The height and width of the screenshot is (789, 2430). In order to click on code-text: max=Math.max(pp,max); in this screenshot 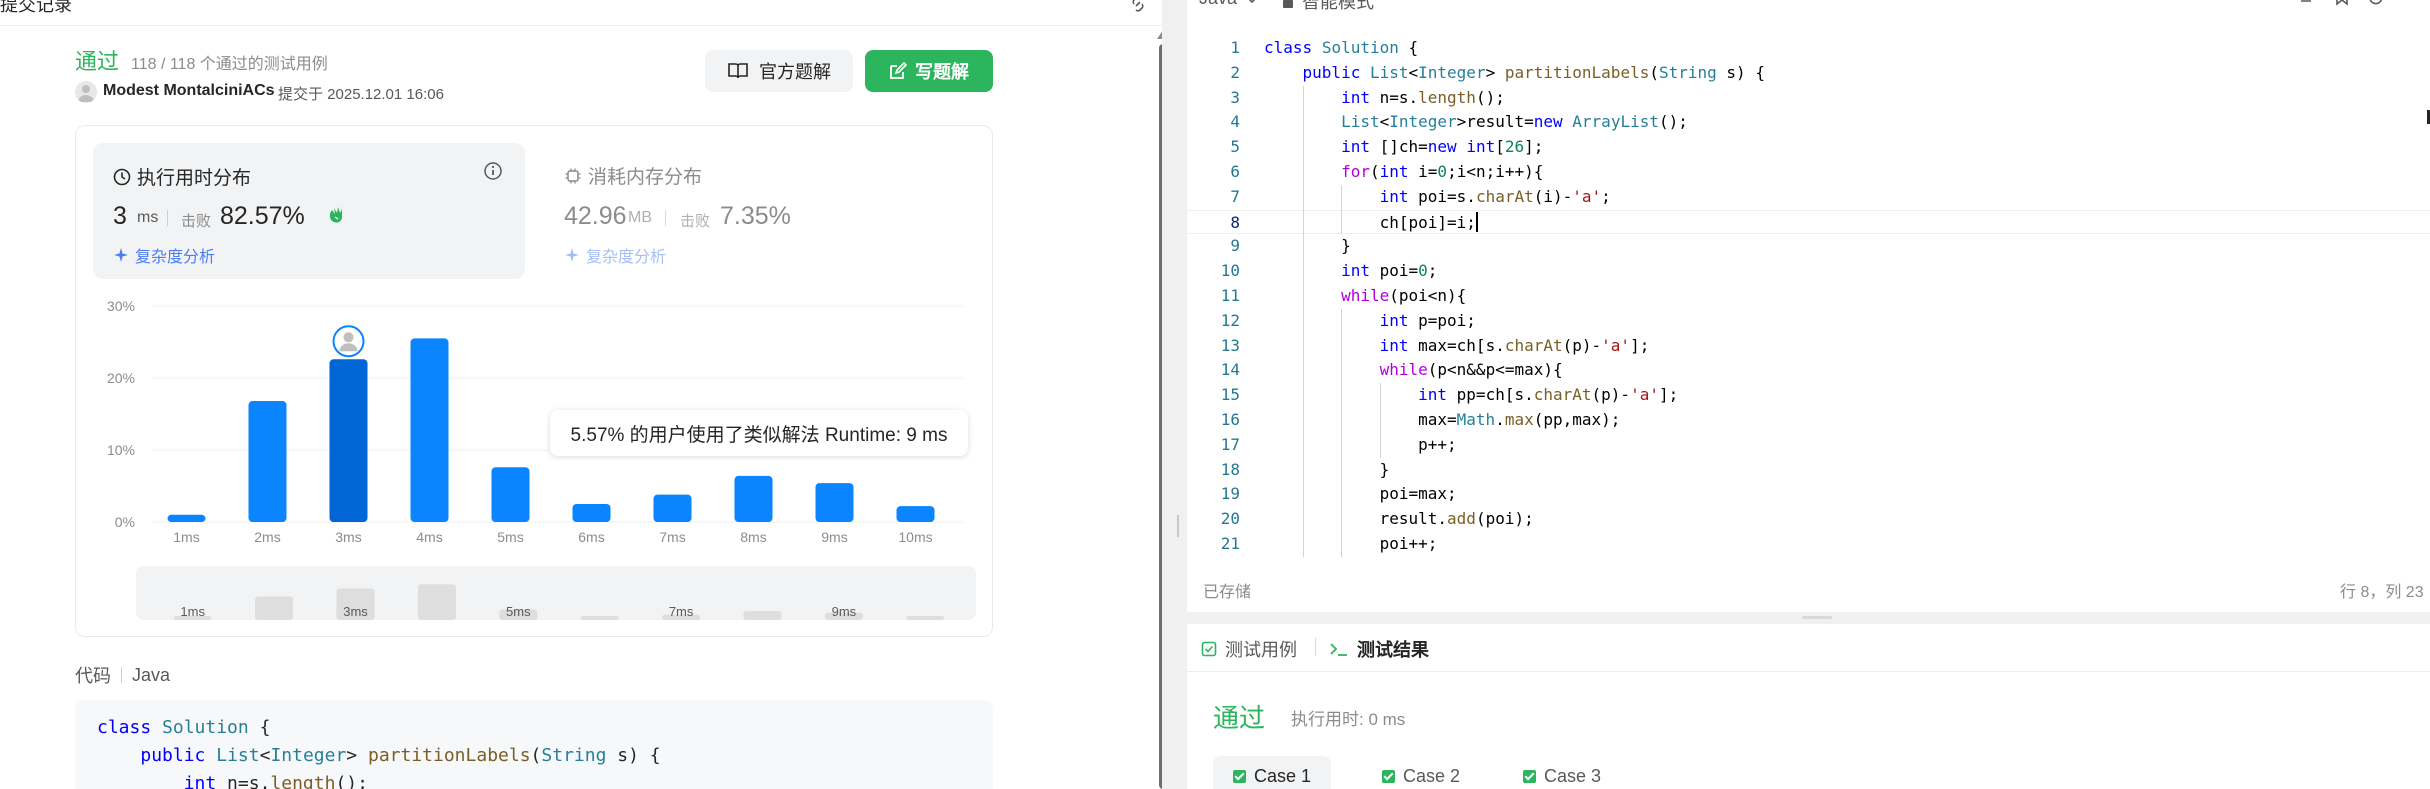, I will do `click(1442, 419)`.